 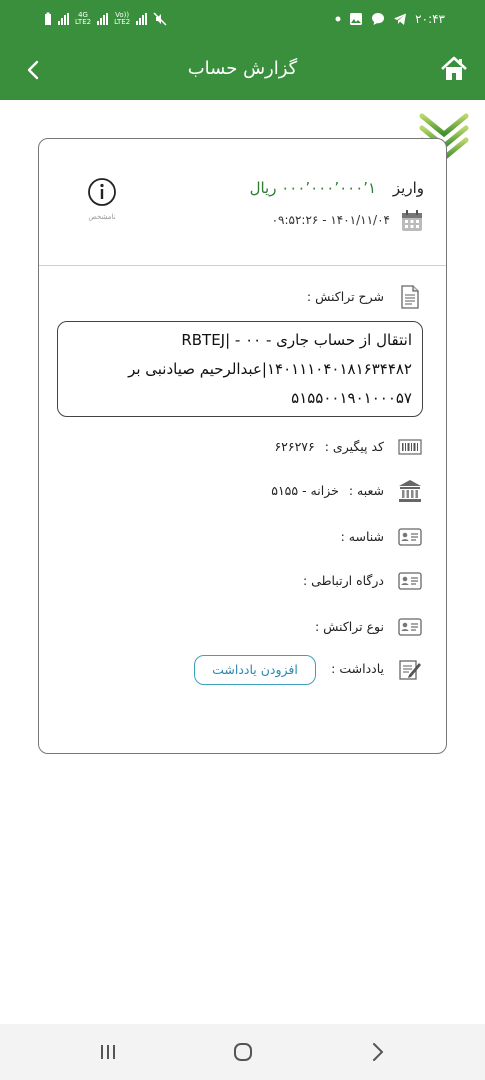 I want to click on transaction-datetime: ۱۴۰۱/۱۱/۰۴ - ۰۹:۵۲:۲۶, so click(x=330, y=220).